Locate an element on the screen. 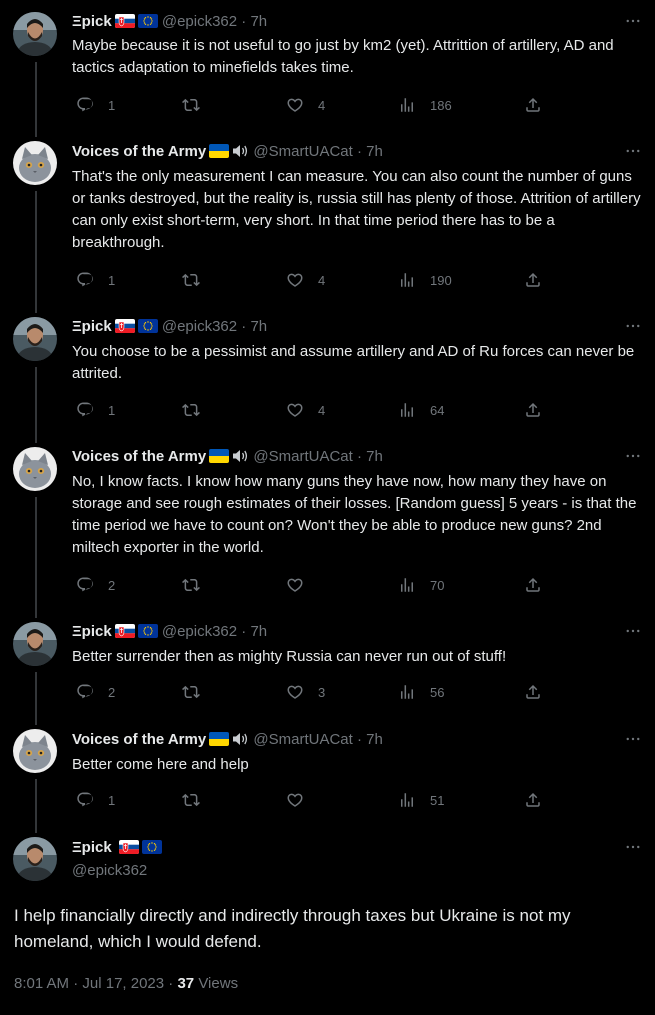  reply-count: 2 is located at coordinates (112, 585).